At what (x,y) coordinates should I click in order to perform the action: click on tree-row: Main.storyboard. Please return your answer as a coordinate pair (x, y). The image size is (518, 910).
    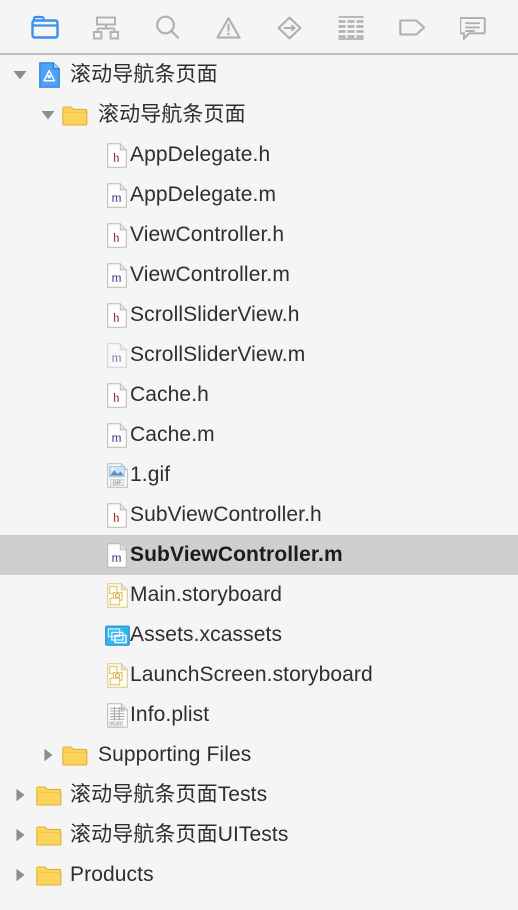
    Looking at the image, I should click on (259, 595).